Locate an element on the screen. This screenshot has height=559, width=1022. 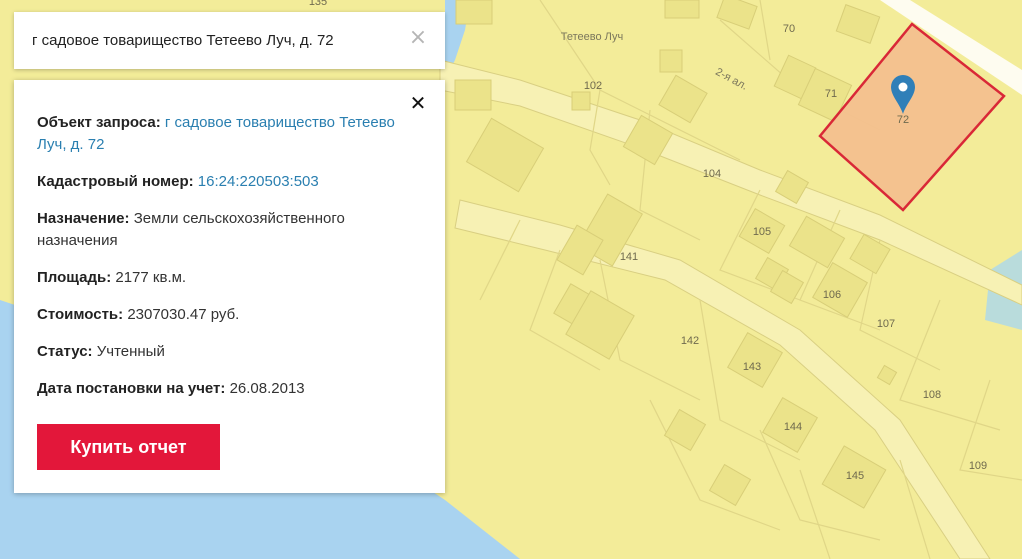
plot-number-label: 72 is located at coordinates (903, 120).